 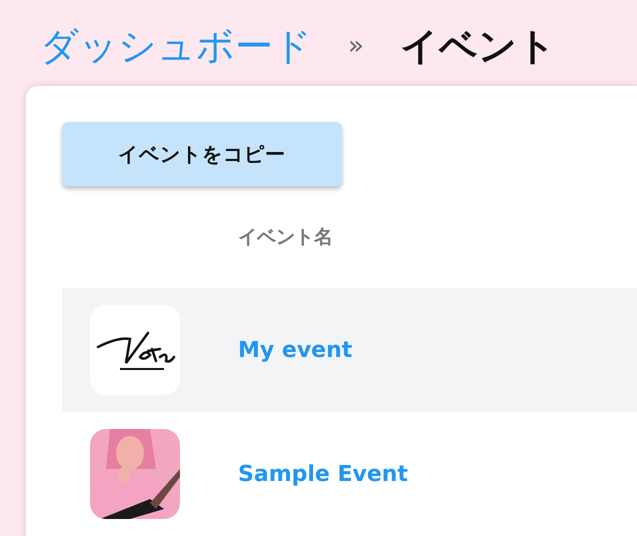 What do you see at coordinates (295, 350) in the screenshot?
I see `event-name-link: My event` at bounding box center [295, 350].